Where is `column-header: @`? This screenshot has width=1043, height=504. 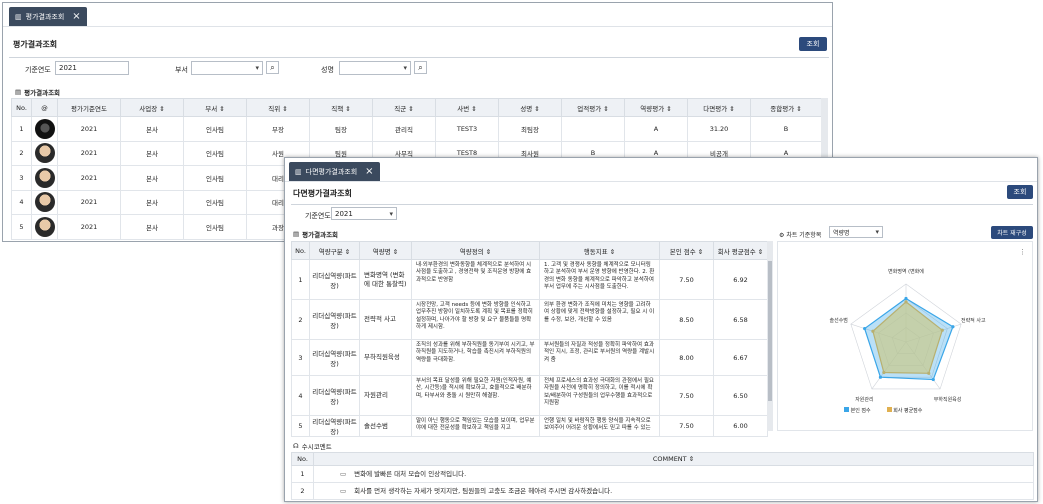 column-header: @ is located at coordinates (44, 107).